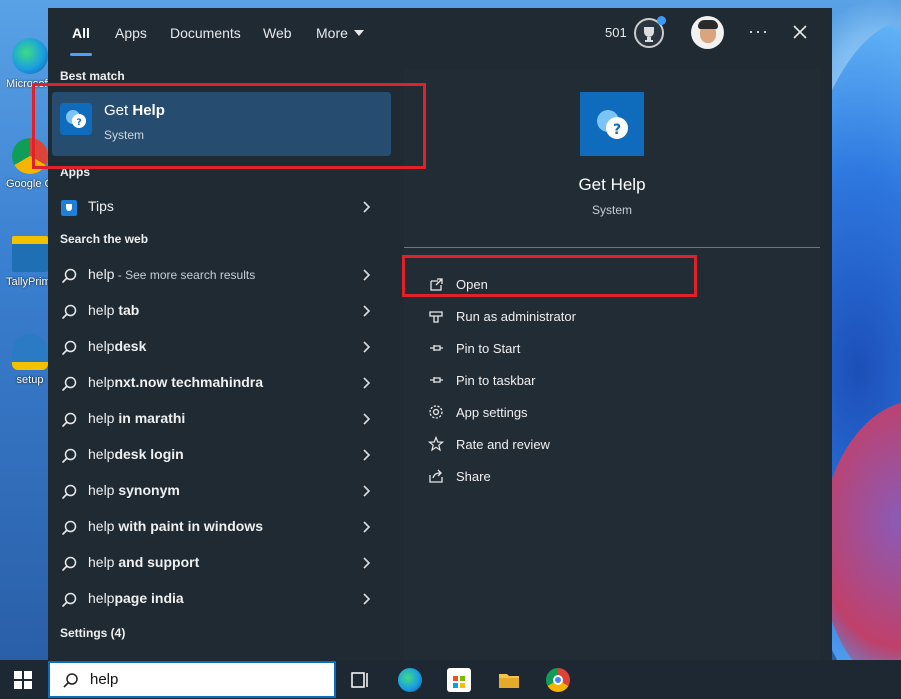 The image size is (901, 699). I want to click on action-label: Run as administrator, so click(516, 316).